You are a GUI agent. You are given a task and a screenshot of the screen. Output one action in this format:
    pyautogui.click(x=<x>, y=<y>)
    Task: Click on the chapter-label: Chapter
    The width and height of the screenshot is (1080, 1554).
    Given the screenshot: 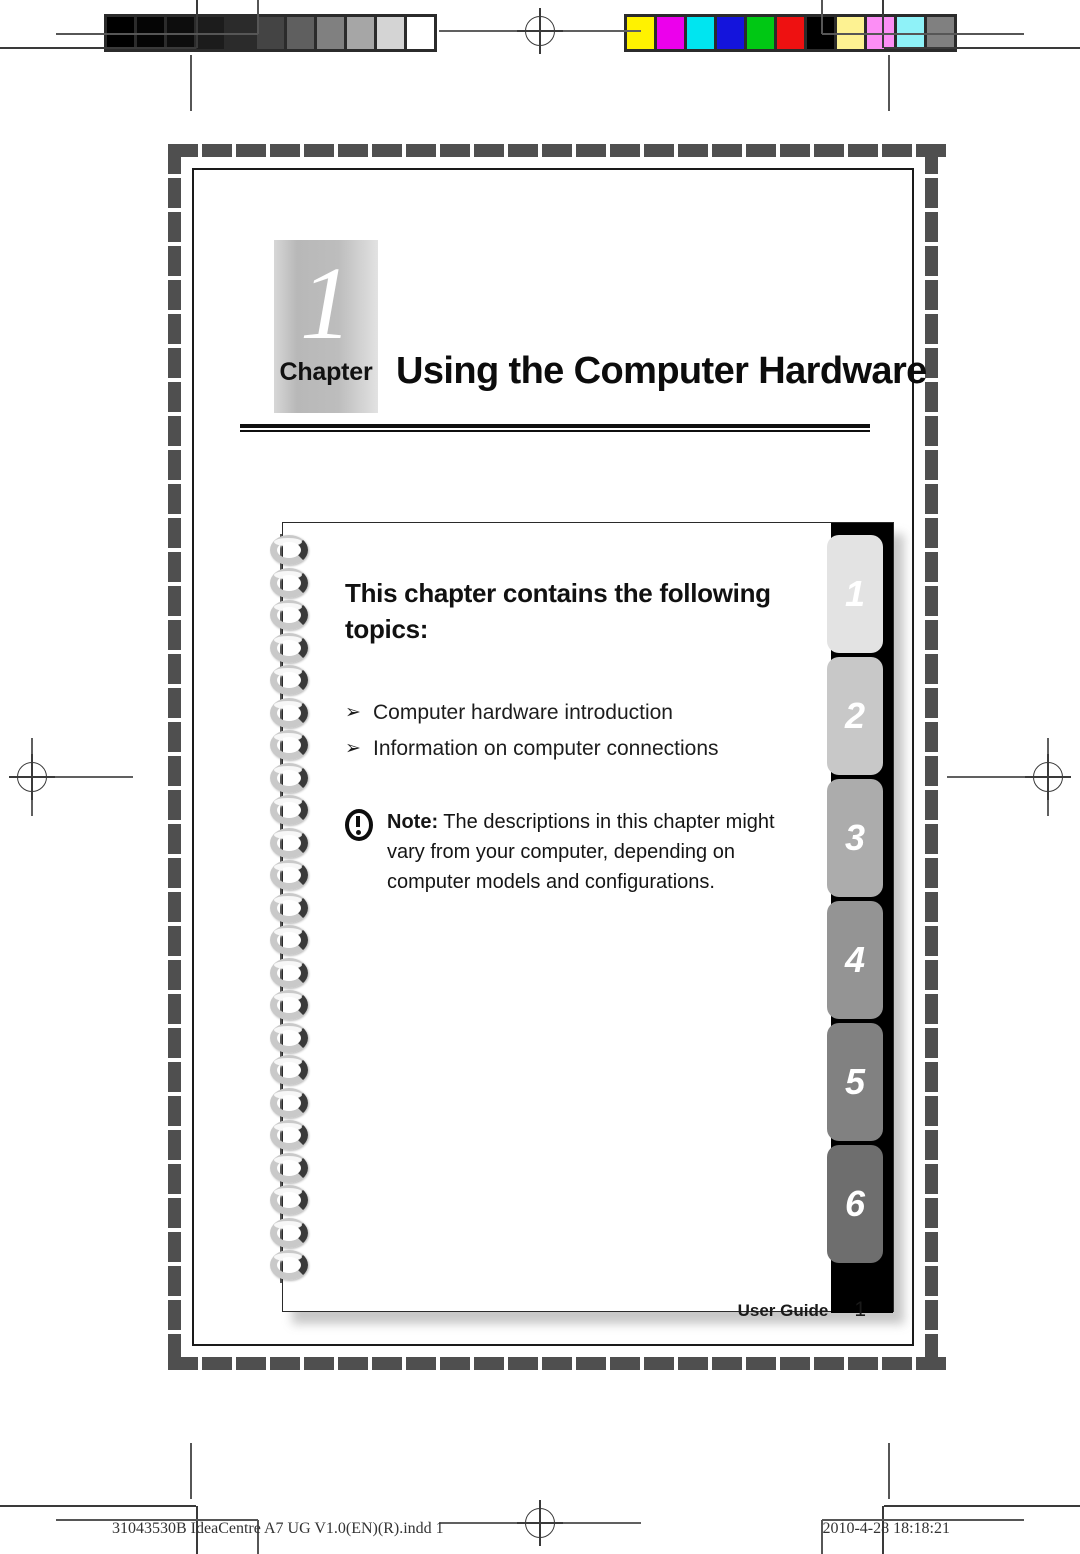 What is the action you would take?
    pyautogui.click(x=326, y=372)
    